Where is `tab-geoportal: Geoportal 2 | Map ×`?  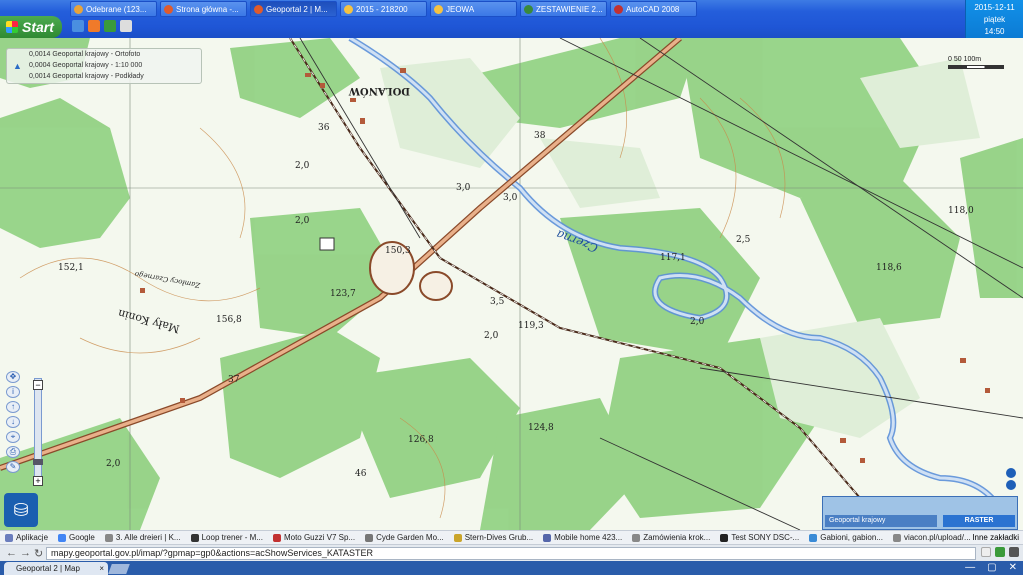 tab-geoportal: Geoportal 2 | Map × is located at coordinates (56, 568).